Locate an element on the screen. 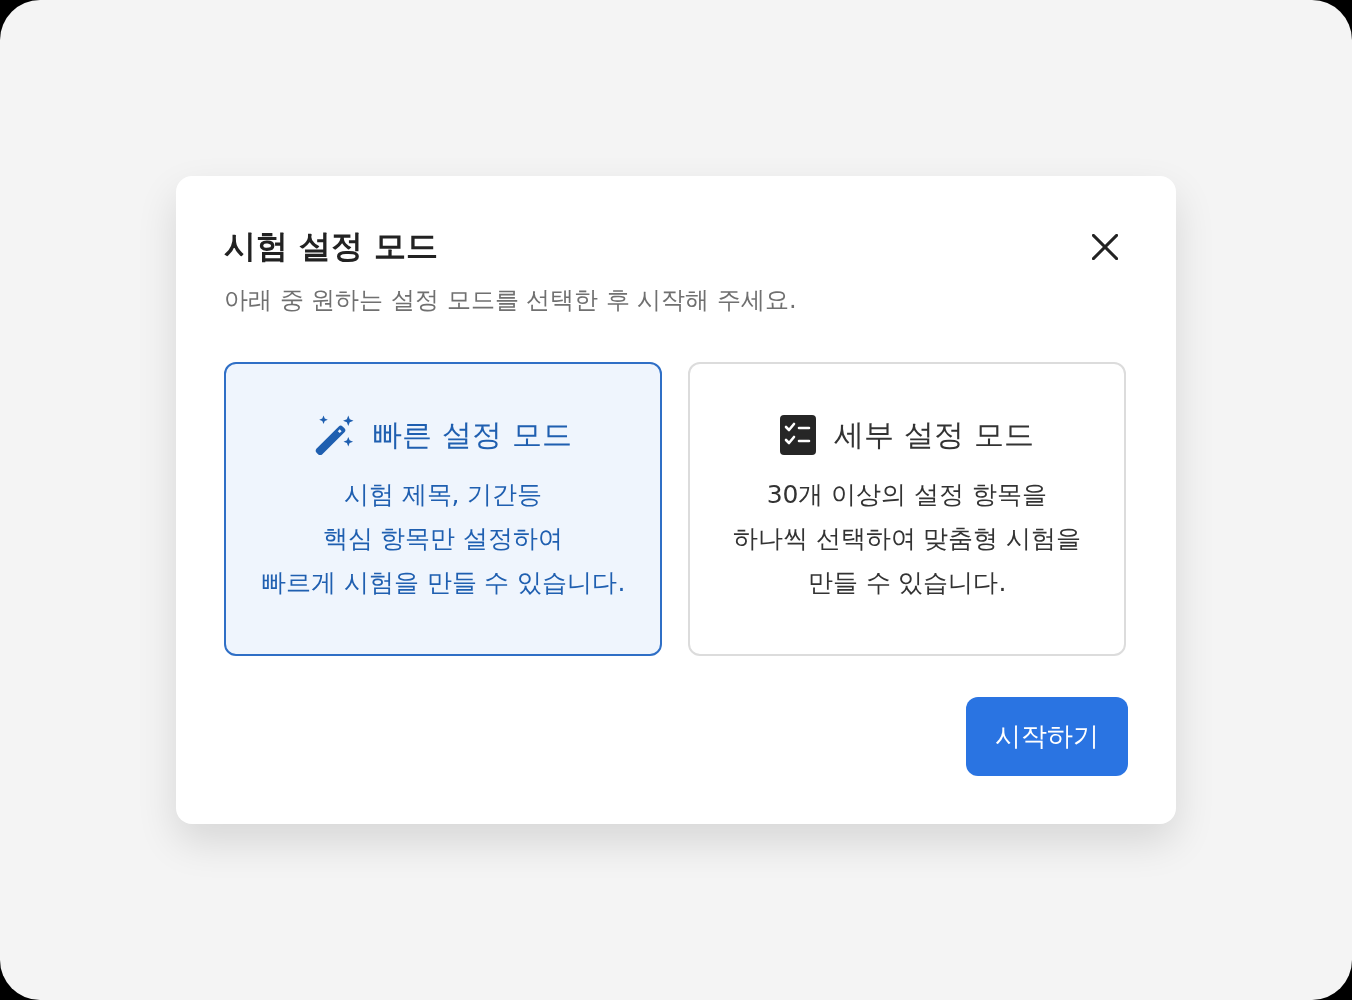 The image size is (1352, 1000). checklist-icon is located at coordinates (798, 435).